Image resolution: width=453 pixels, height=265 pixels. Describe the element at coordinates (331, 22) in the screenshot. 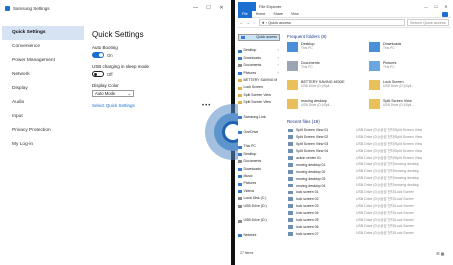

I see `address-bar: ★ › Quick access` at that location.